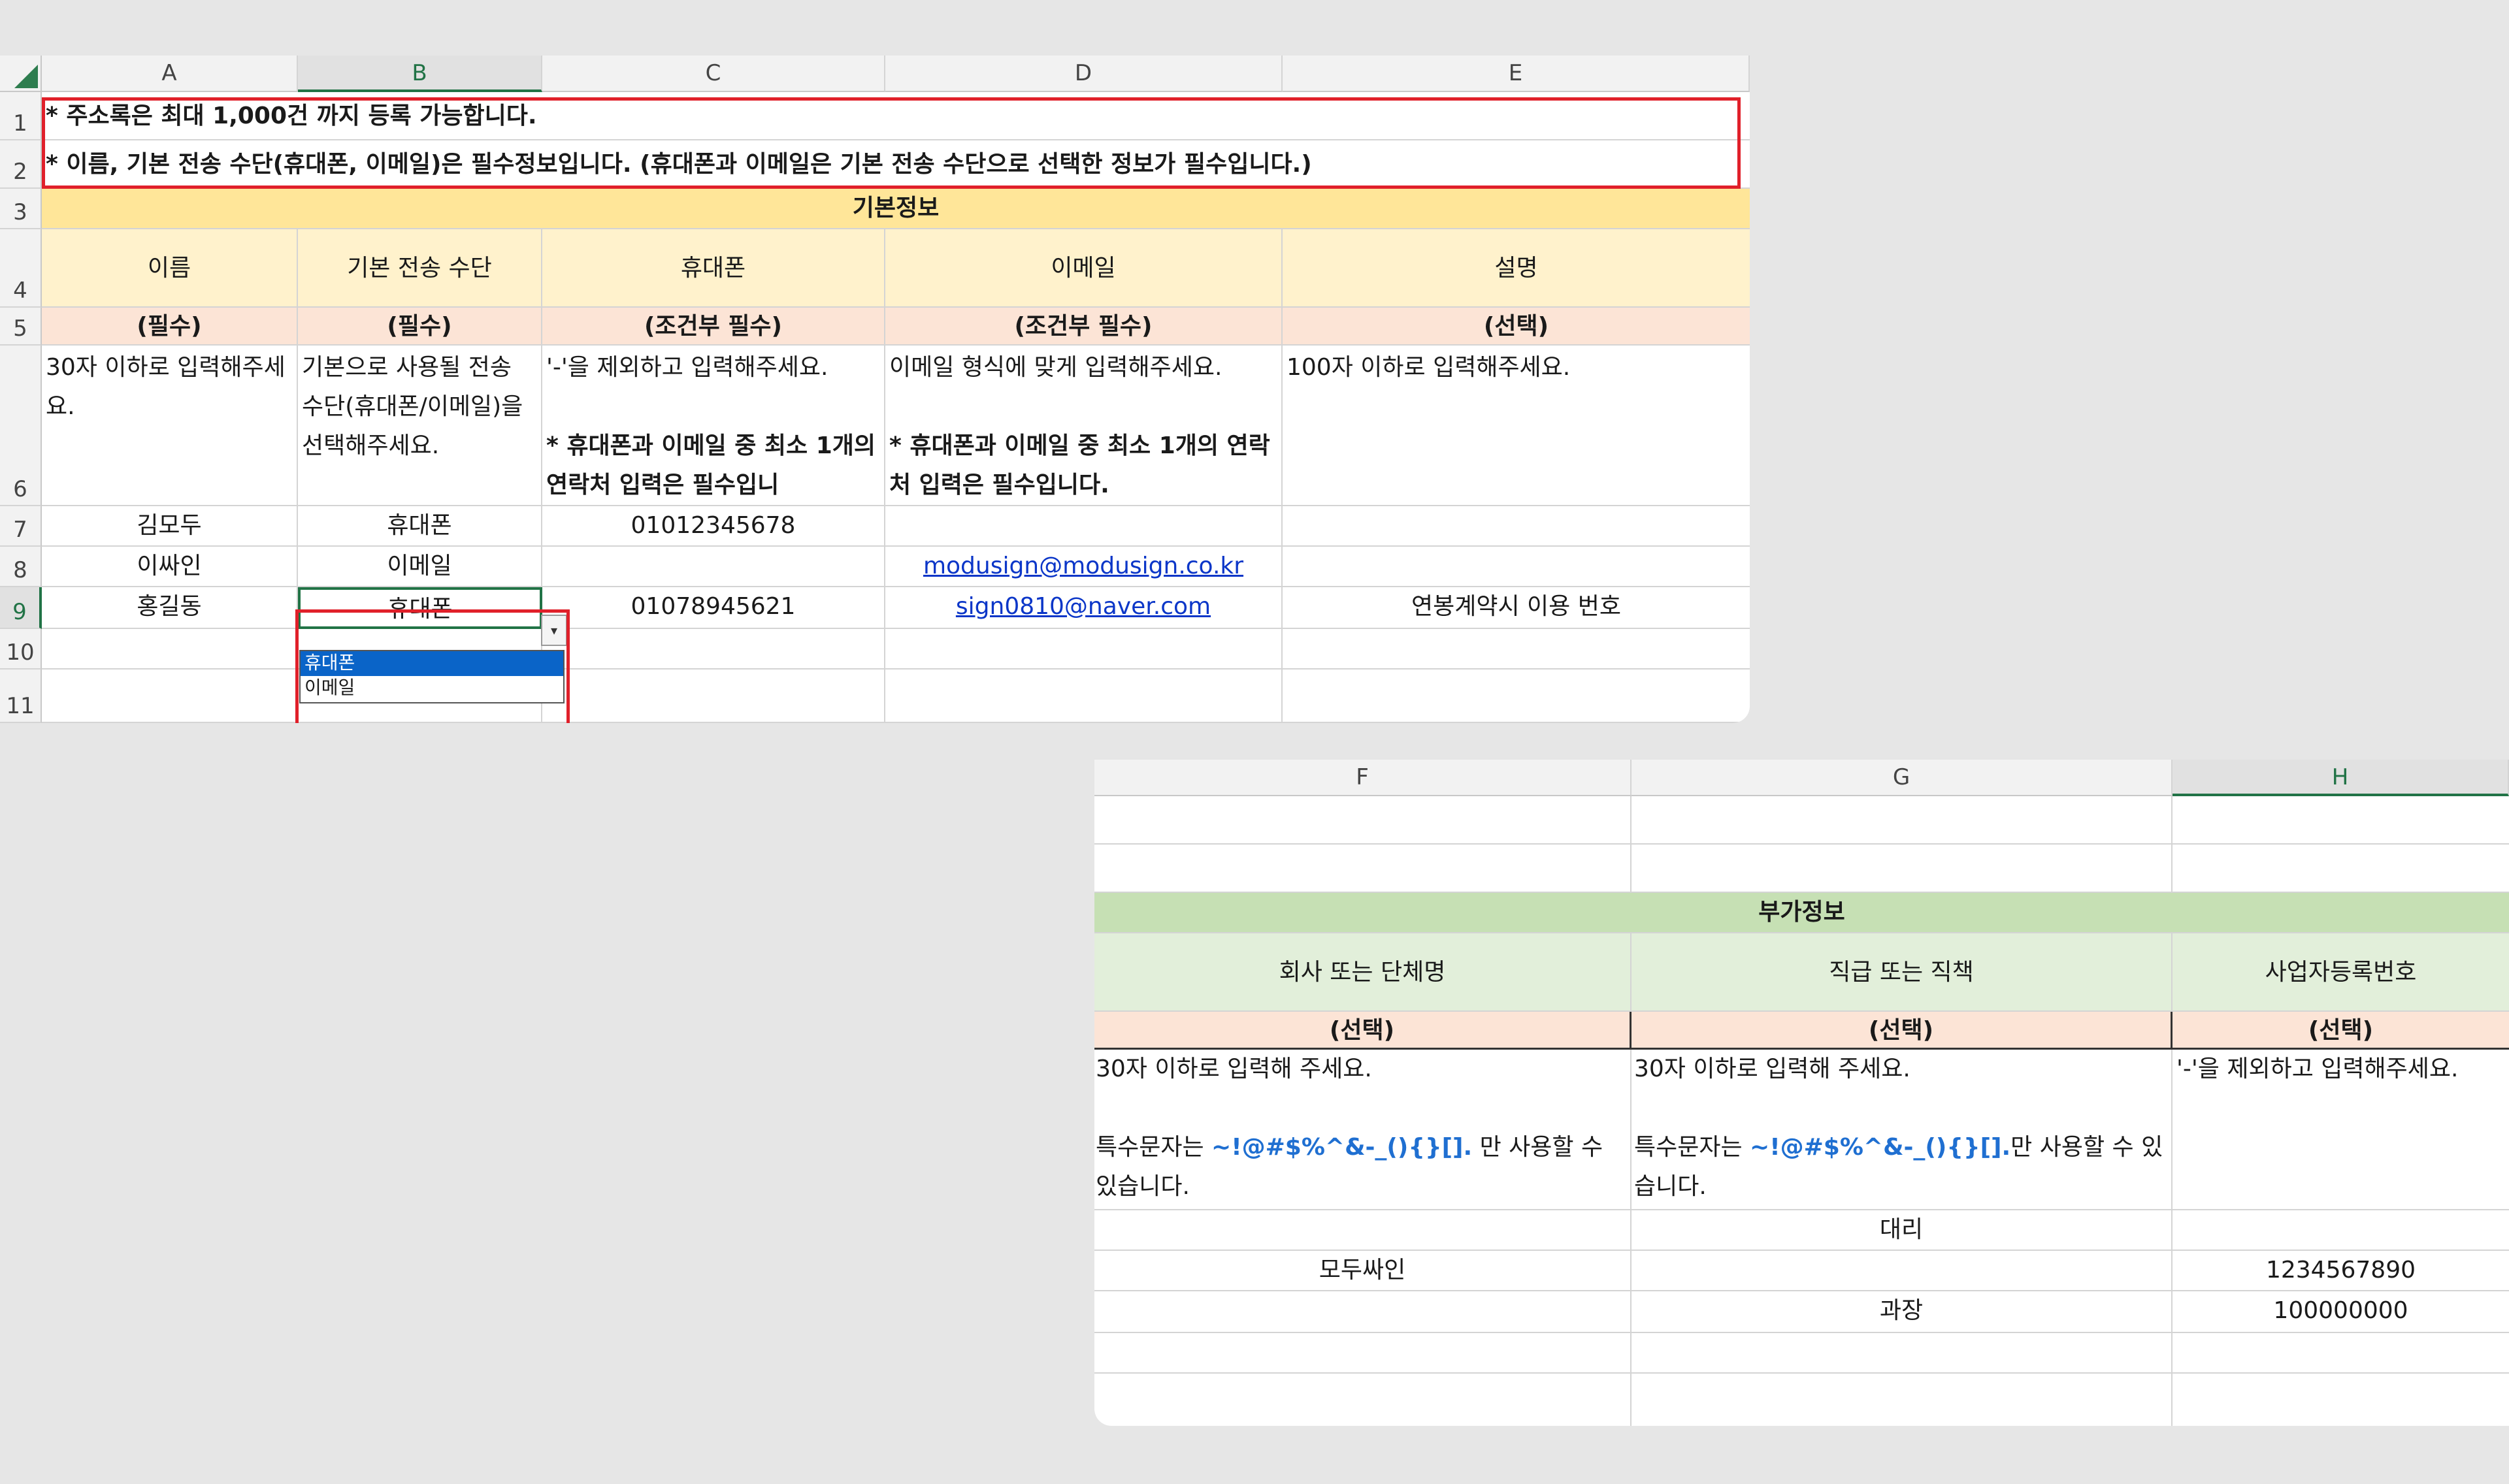  What do you see at coordinates (1516, 327) in the screenshot?
I see `requirement-description: (선택)` at bounding box center [1516, 327].